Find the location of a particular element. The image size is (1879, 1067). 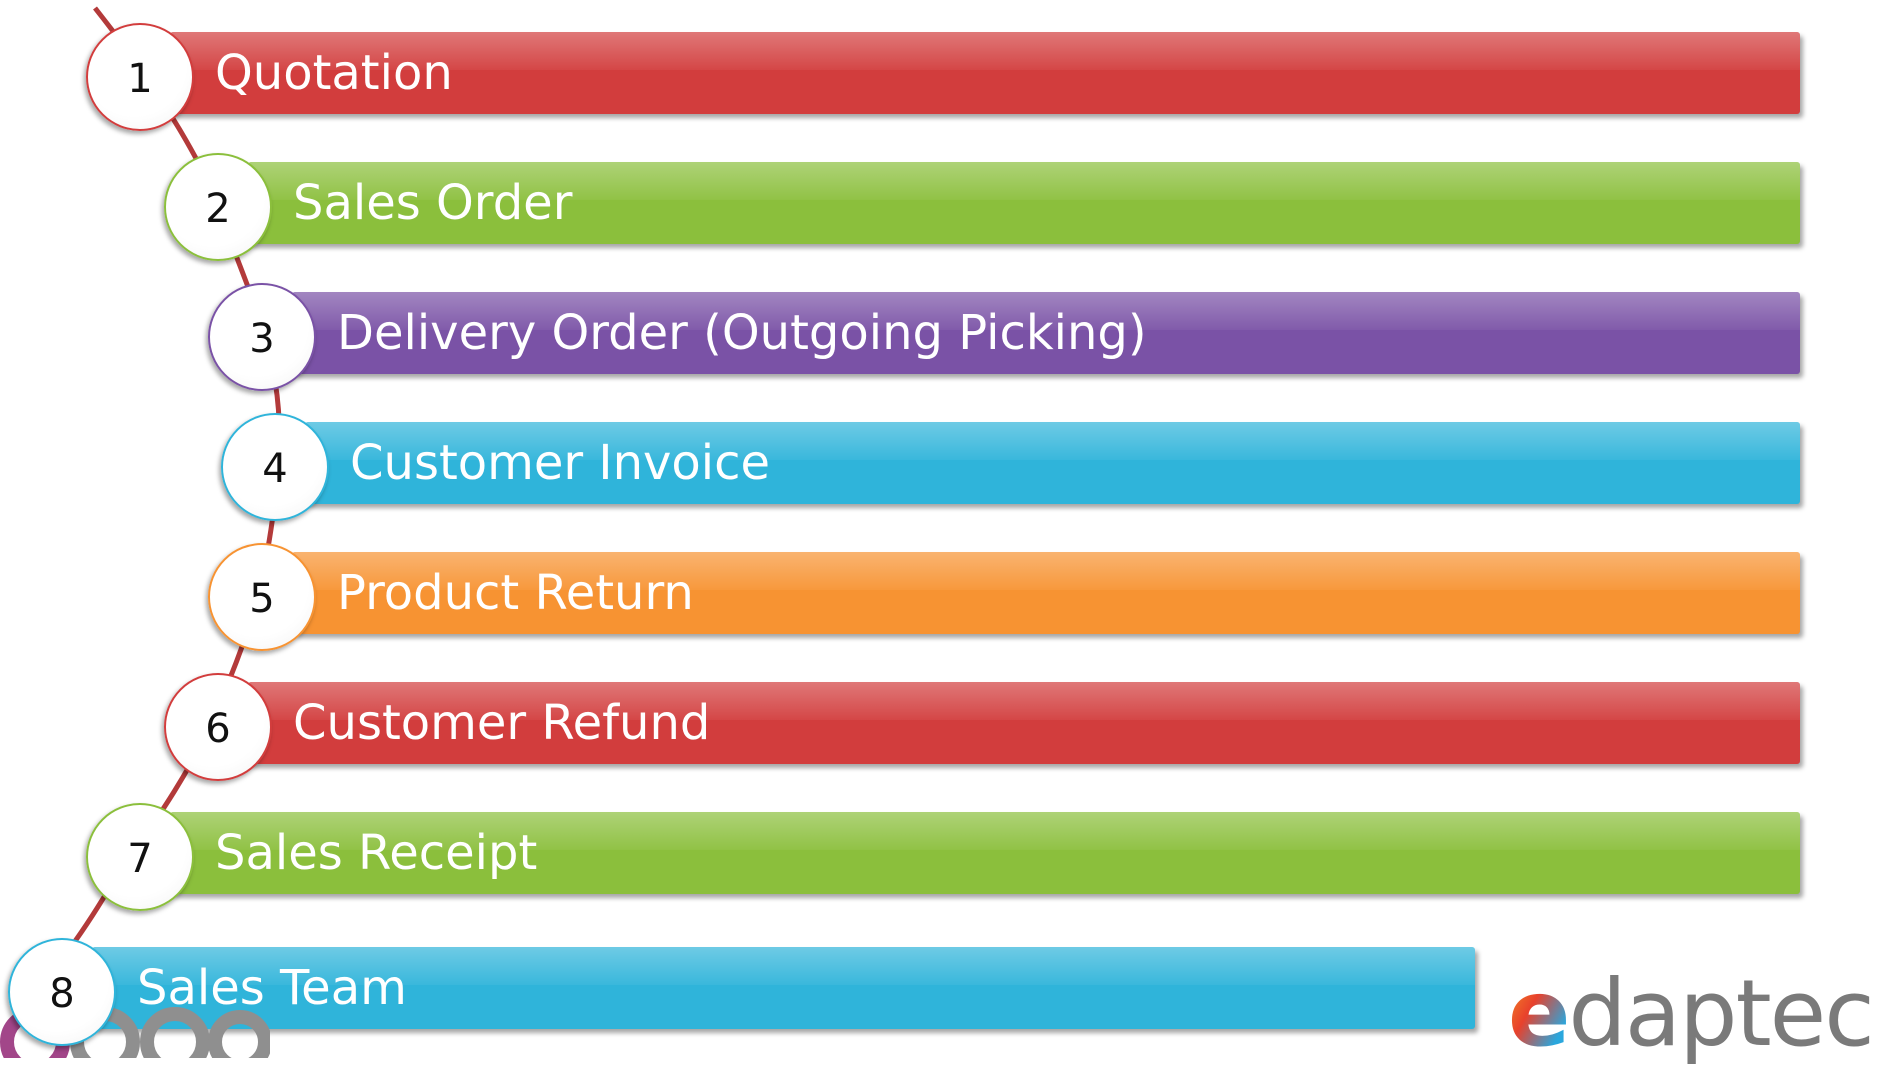

step-number-1: 1 is located at coordinates (140, 79).